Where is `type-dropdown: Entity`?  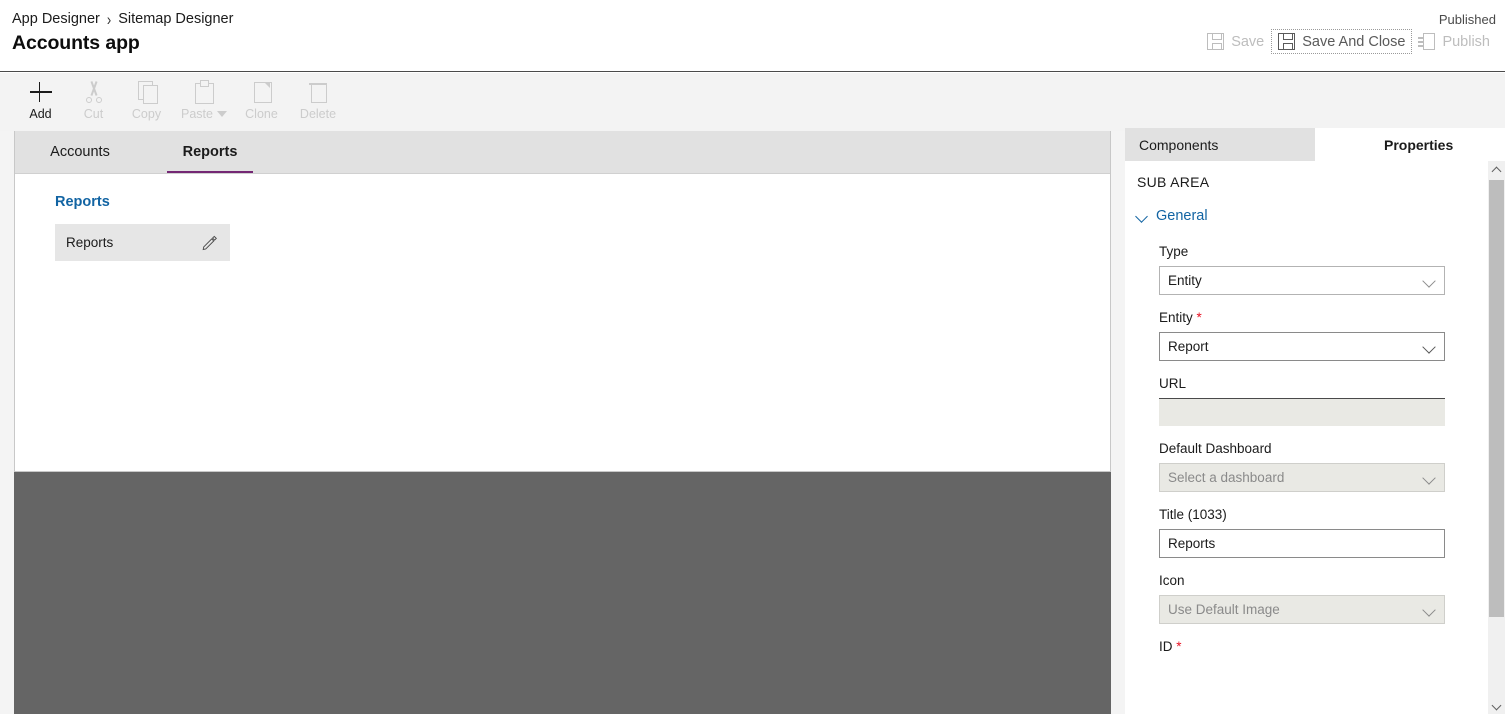
type-dropdown: Entity is located at coordinates (1302, 280).